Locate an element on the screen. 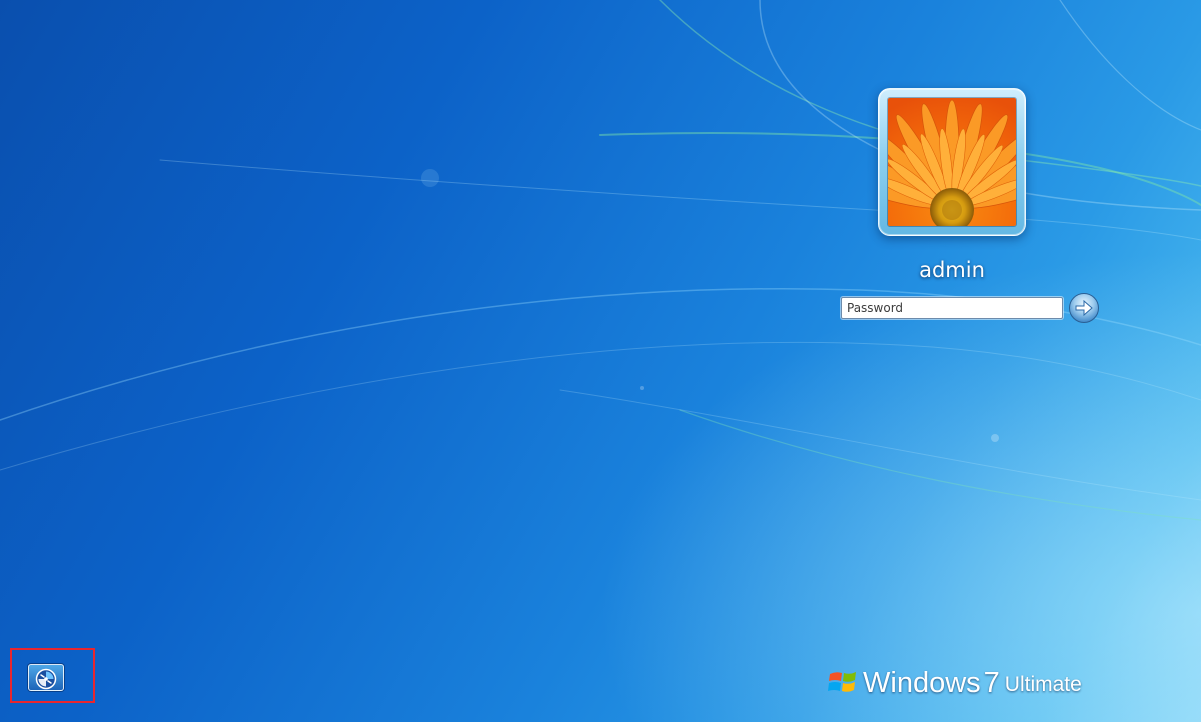  branding-windows-label: Windows is located at coordinates (922, 683).